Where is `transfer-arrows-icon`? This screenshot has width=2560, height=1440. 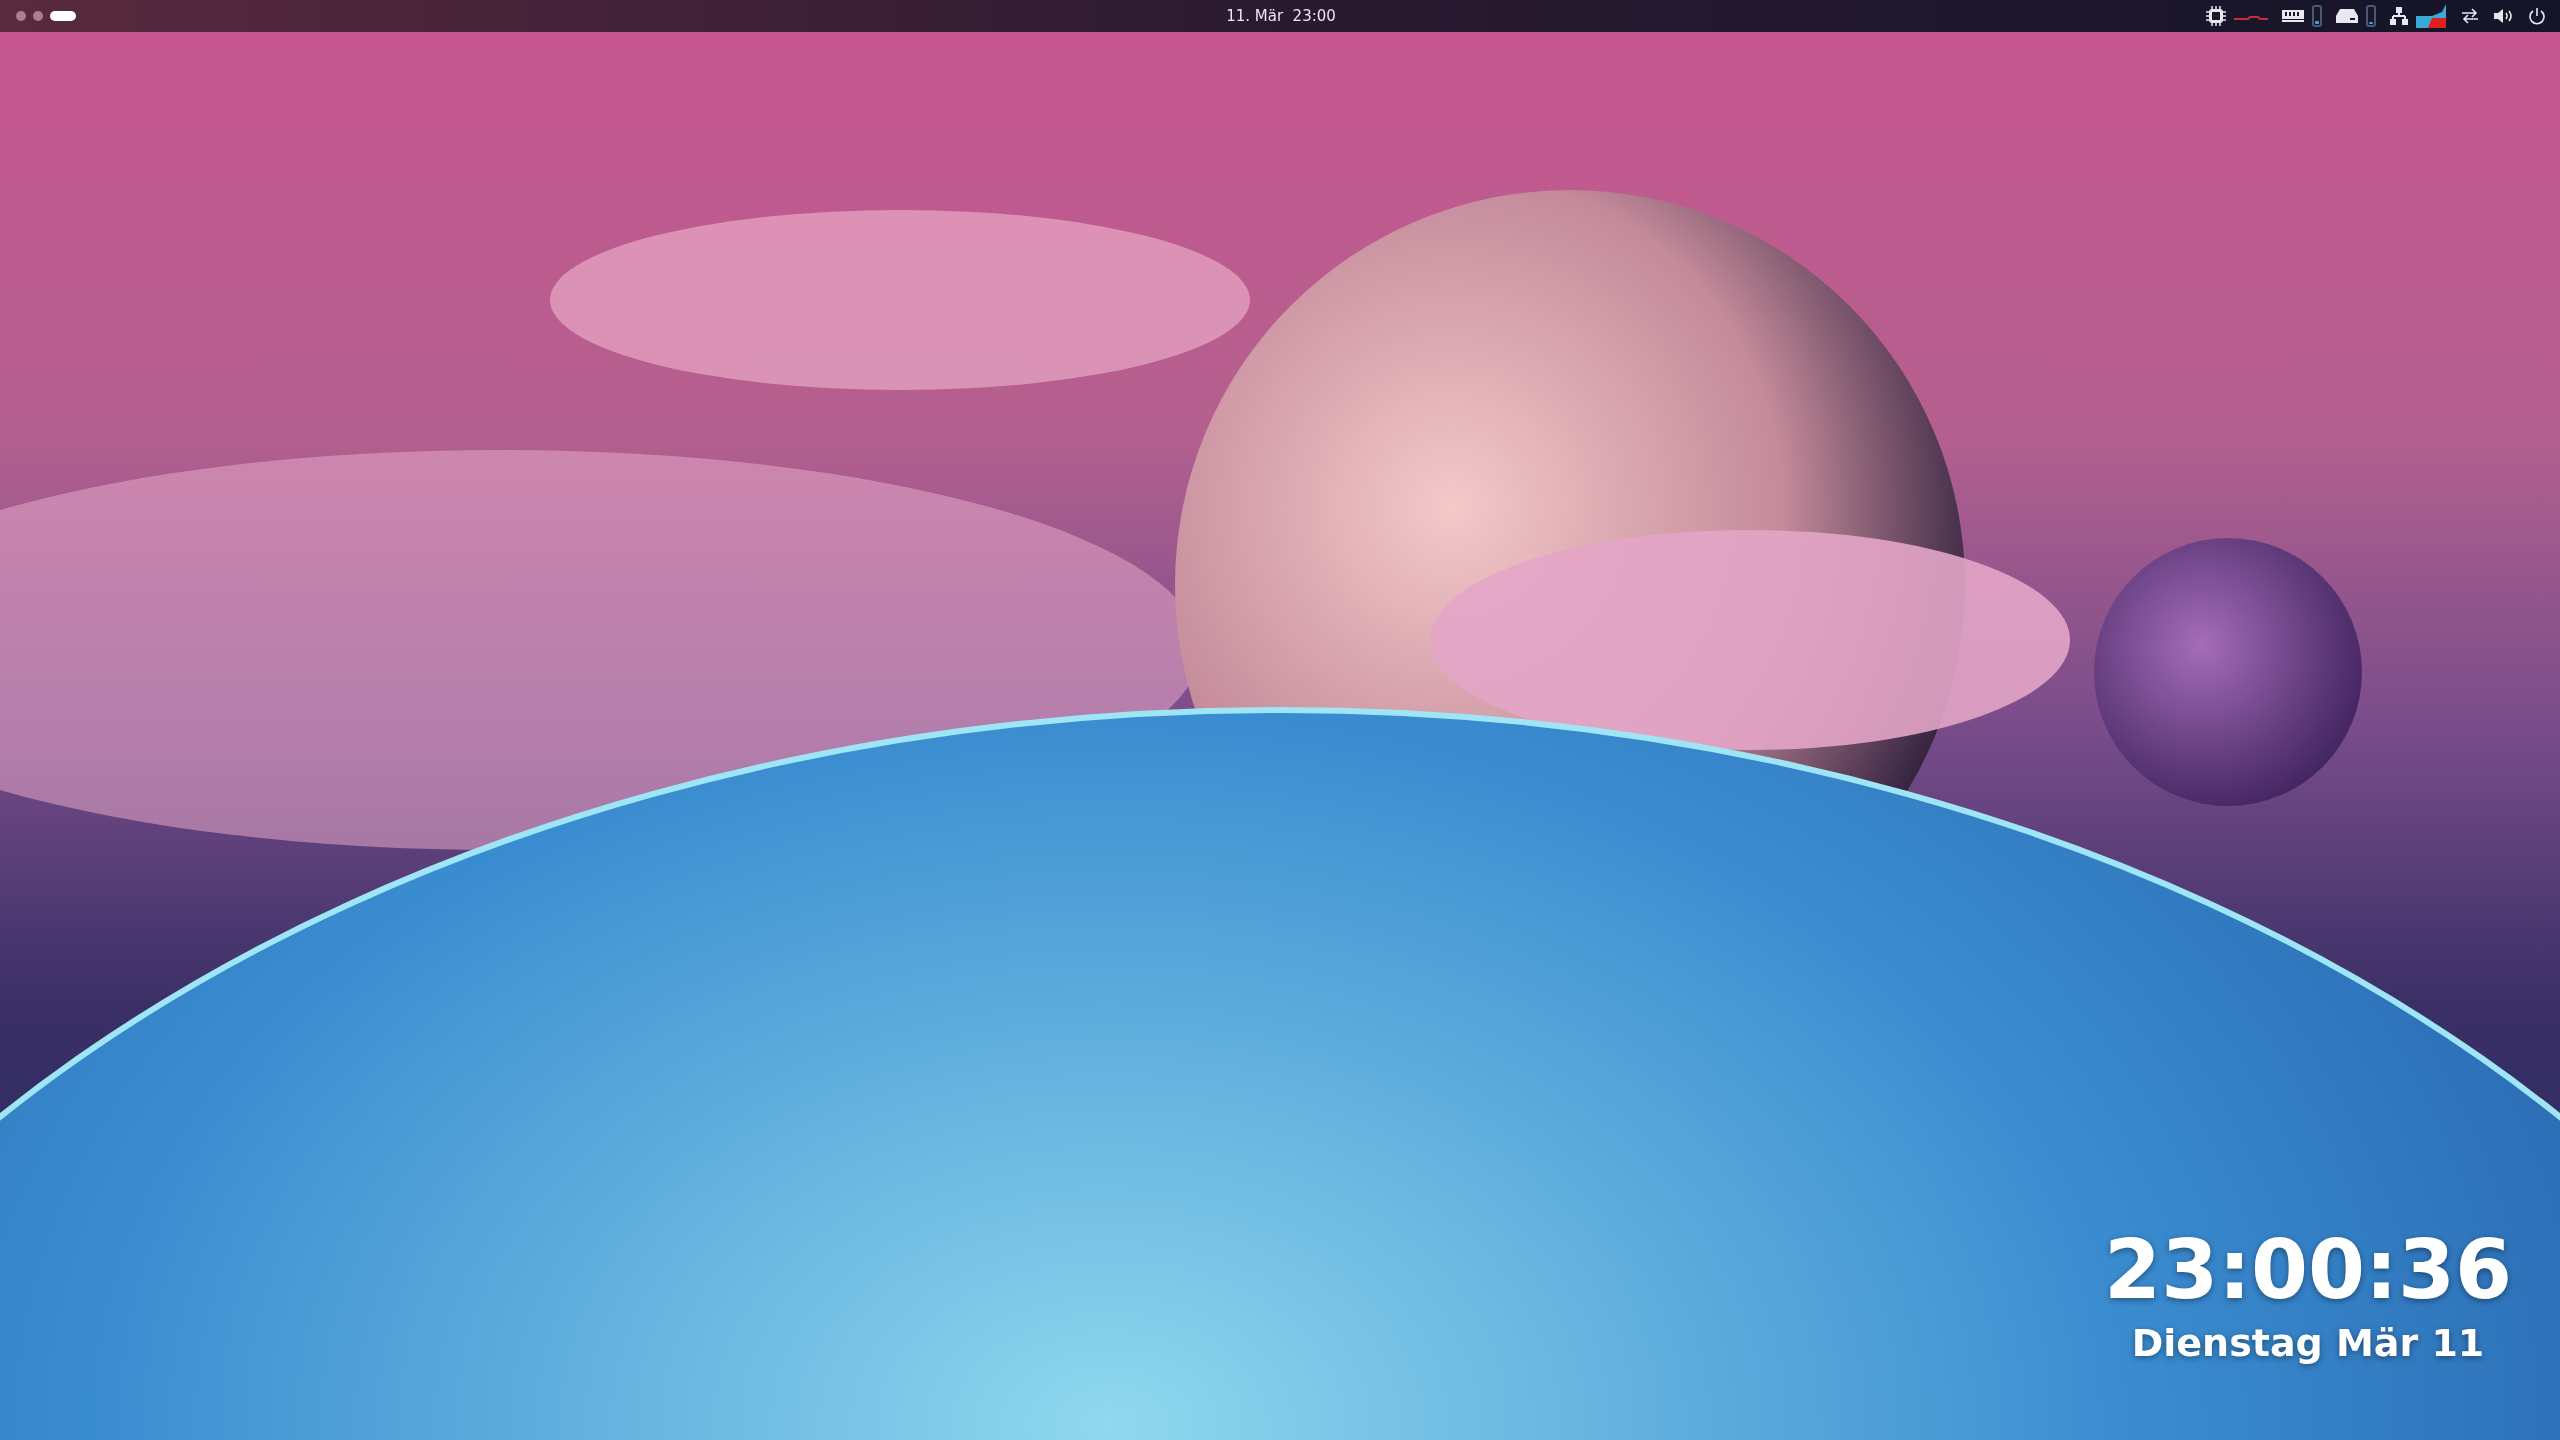
transfer-arrows-icon is located at coordinates (2470, 16).